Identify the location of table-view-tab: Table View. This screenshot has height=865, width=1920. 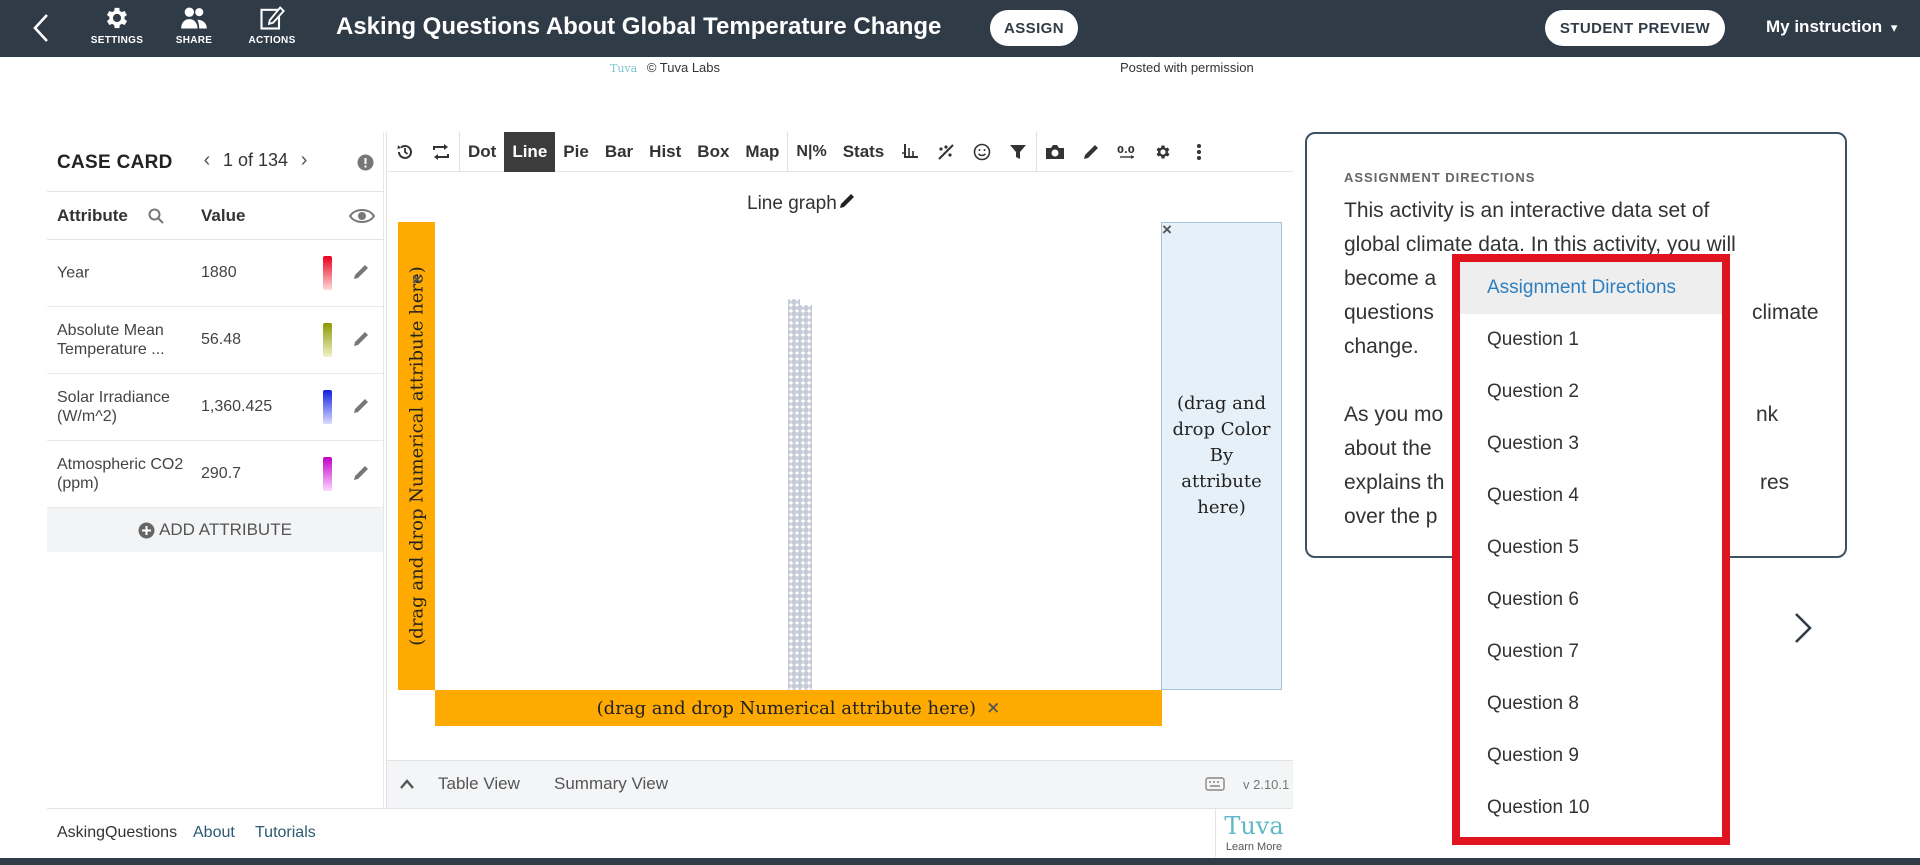
(479, 784).